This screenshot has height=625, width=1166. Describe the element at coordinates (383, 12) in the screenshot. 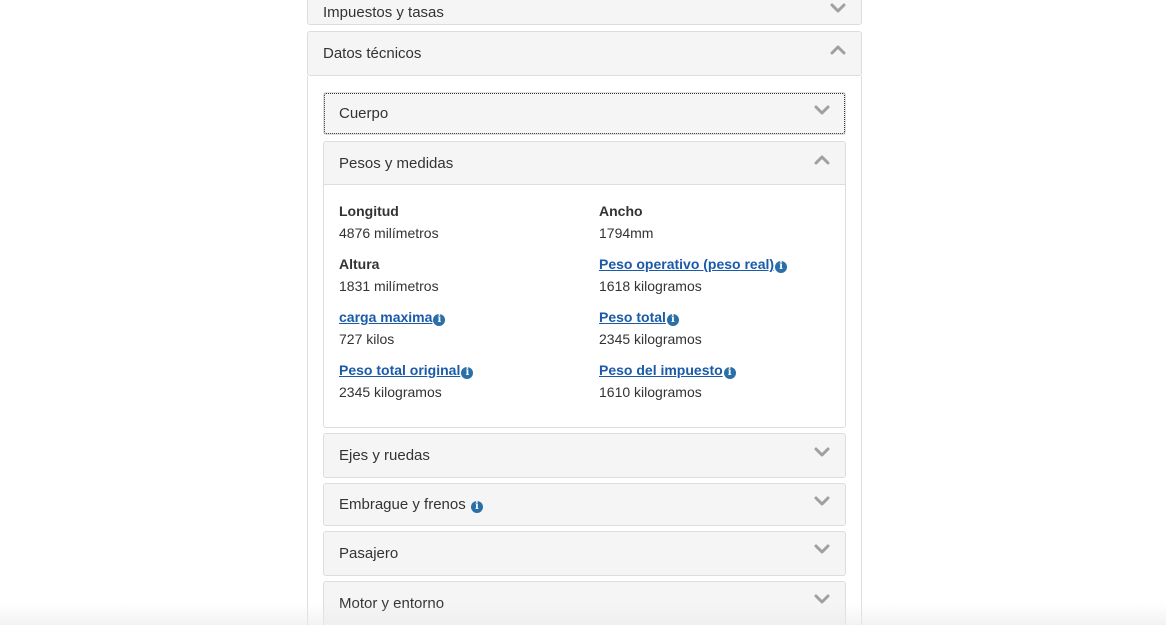

I see `section-taxes-title: Impuestos y tasas` at that location.